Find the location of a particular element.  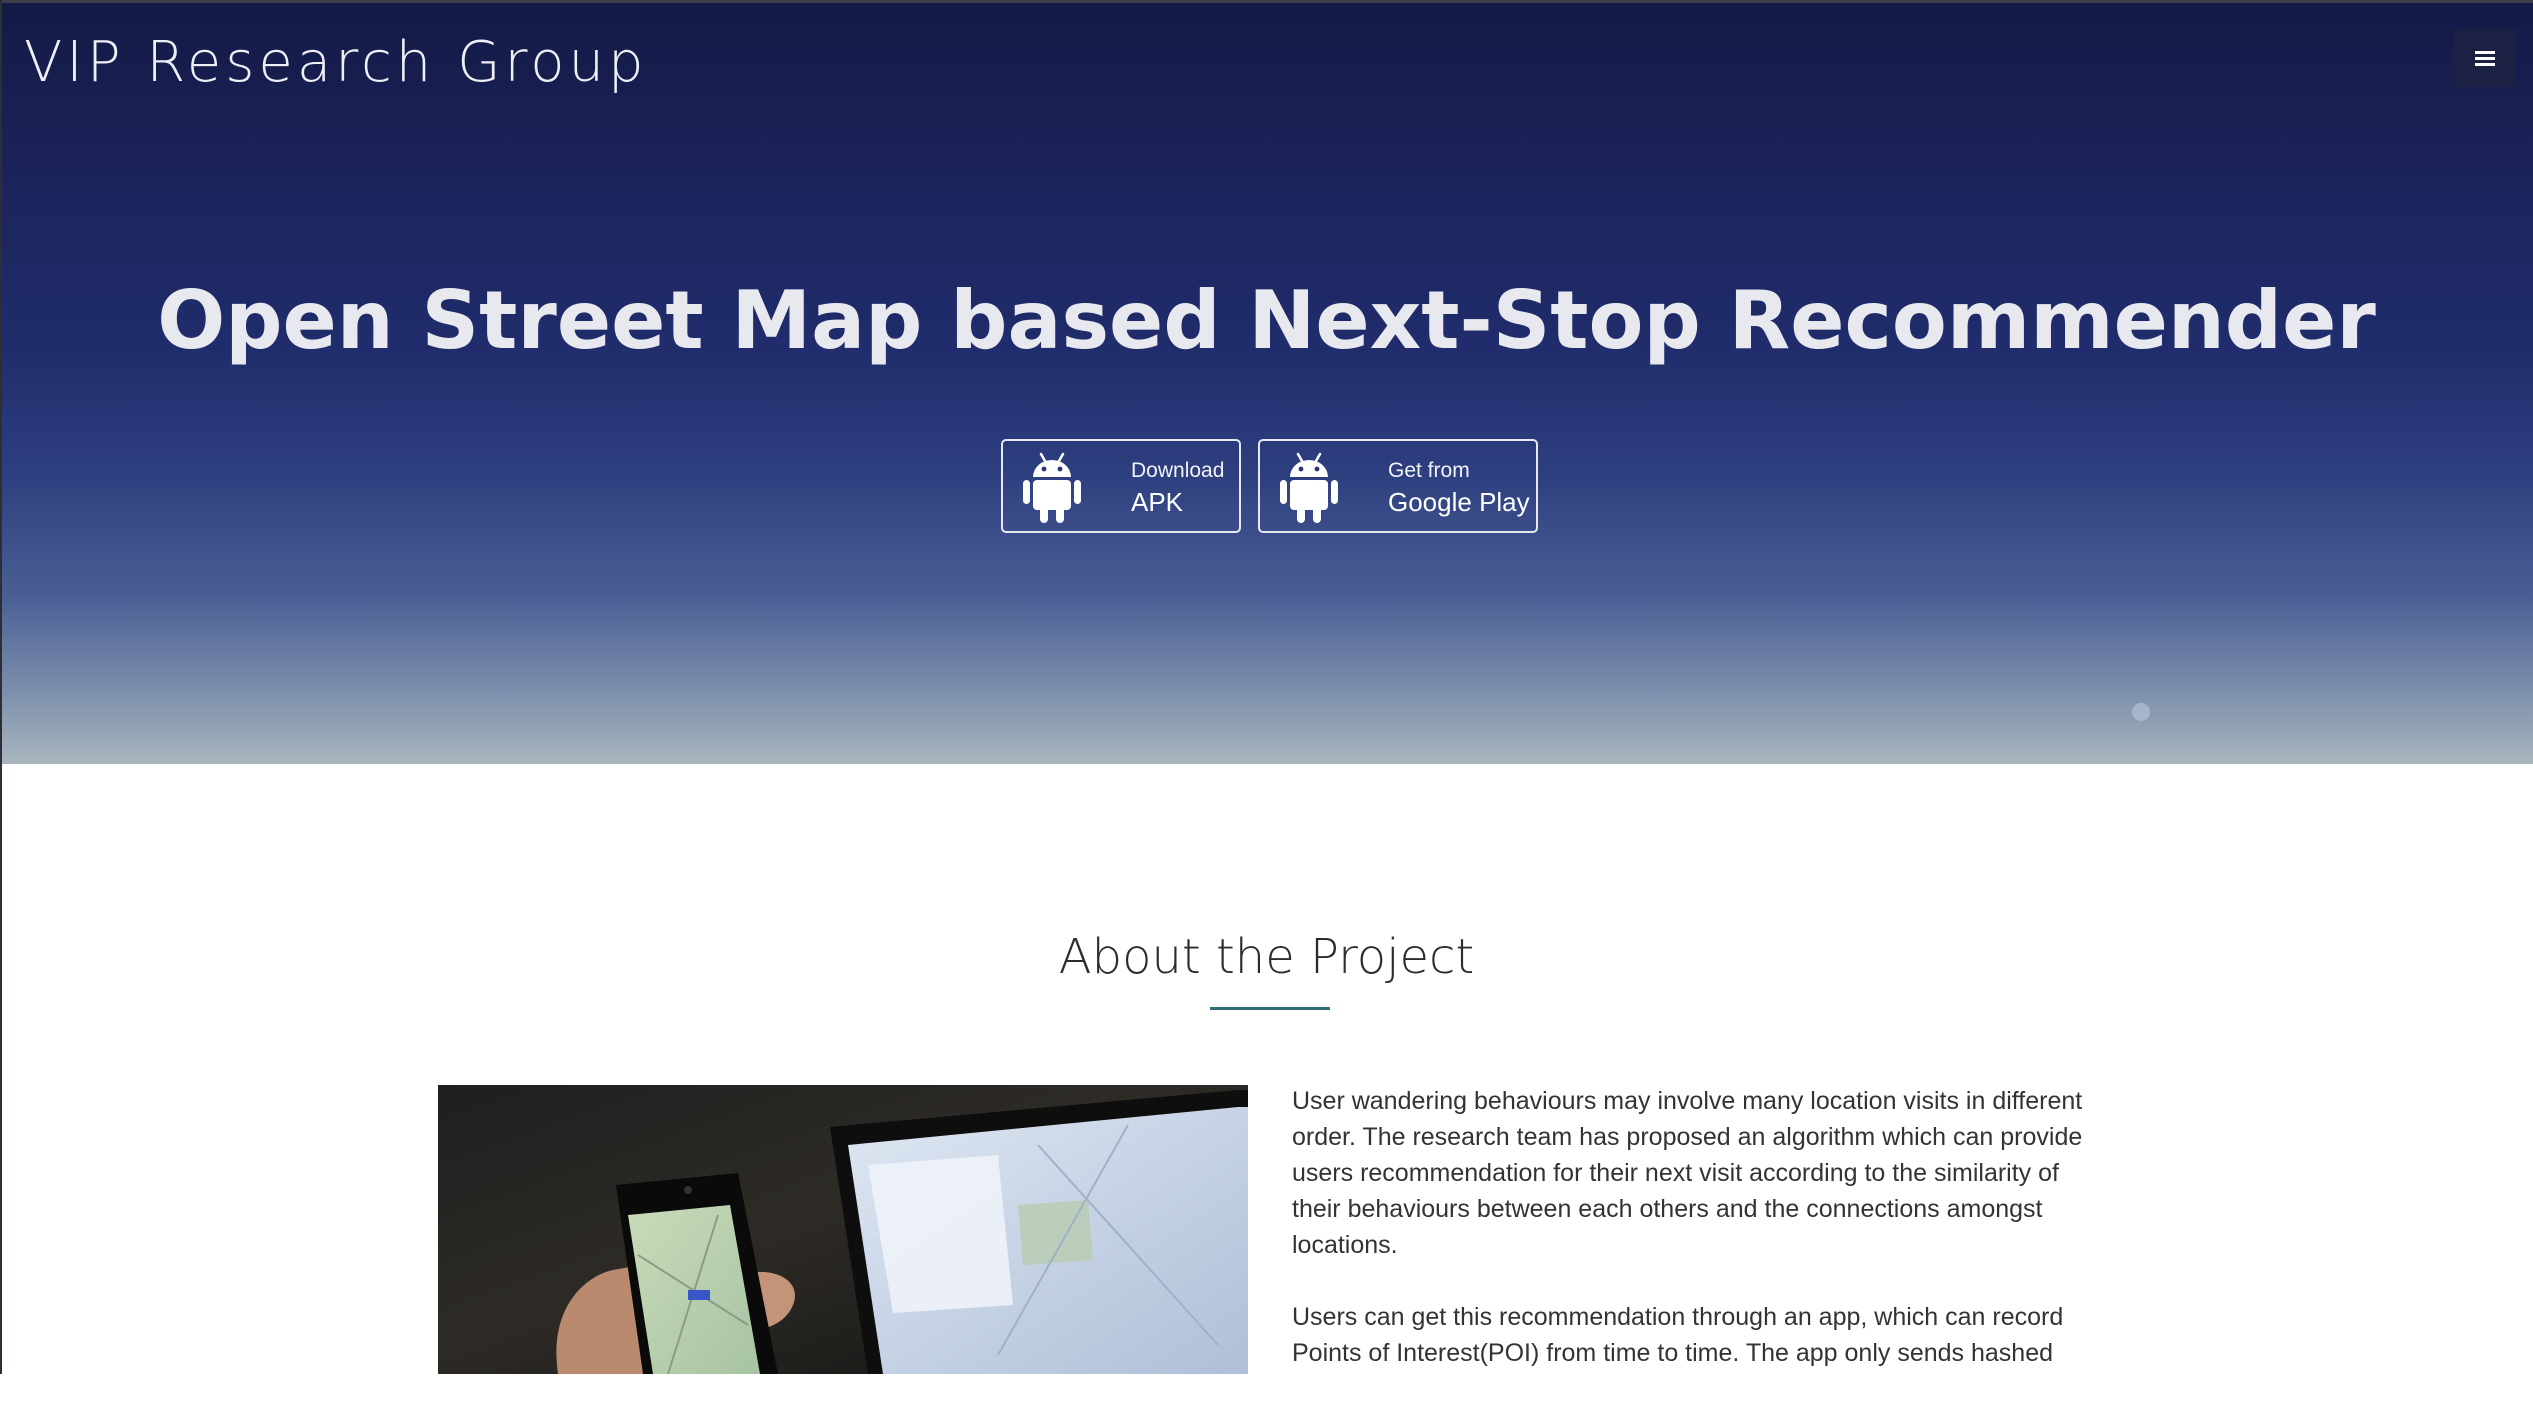

left-border is located at coordinates (1, 687).